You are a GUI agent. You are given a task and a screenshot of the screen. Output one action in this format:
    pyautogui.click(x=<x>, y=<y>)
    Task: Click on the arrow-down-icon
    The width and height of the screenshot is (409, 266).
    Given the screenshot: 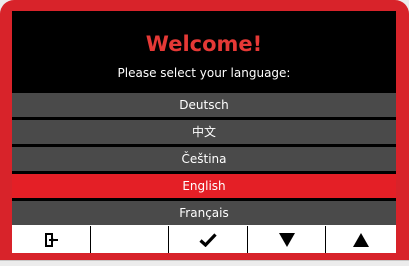 What is the action you would take?
    pyautogui.click(x=286, y=239)
    